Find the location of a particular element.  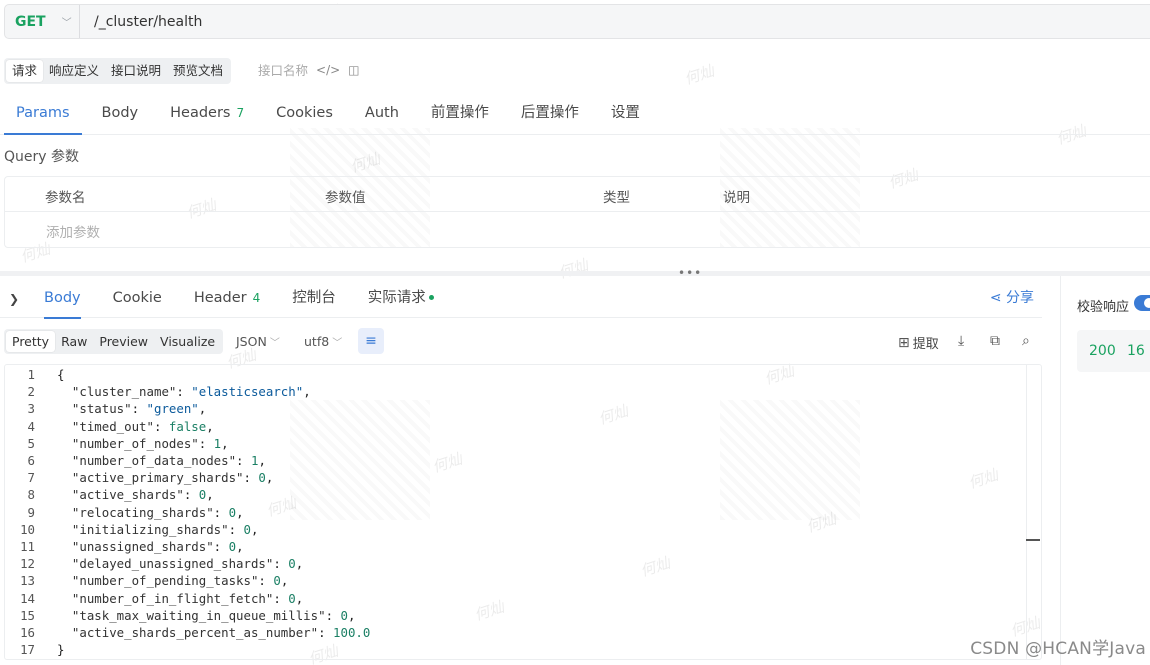

code-icon: </> is located at coordinates (328, 70).